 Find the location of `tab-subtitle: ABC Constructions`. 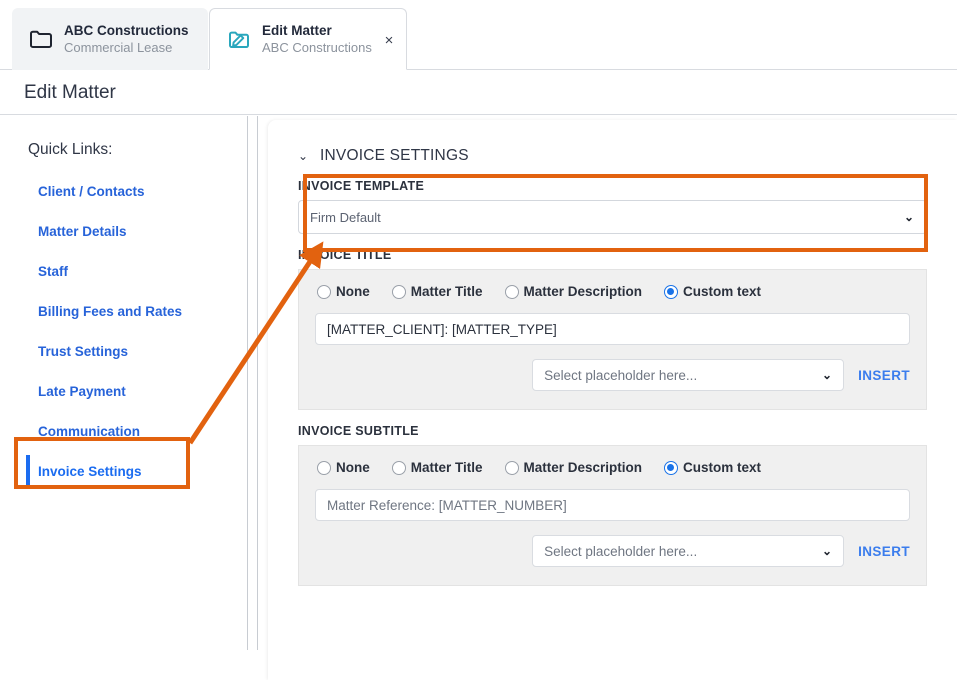

tab-subtitle: ABC Constructions is located at coordinates (317, 47).